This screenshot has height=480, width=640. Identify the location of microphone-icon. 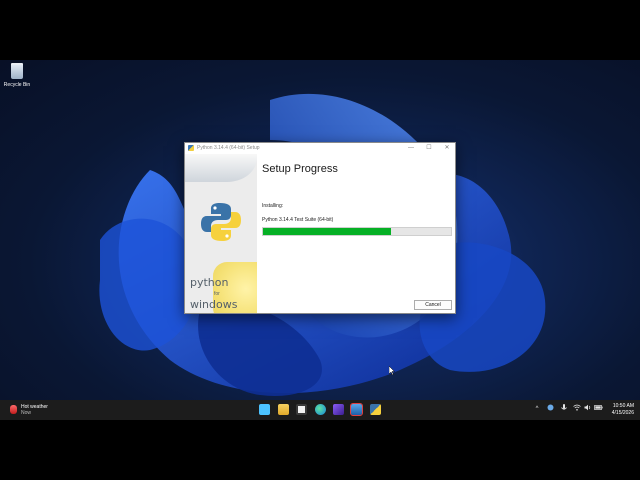
(564, 410).